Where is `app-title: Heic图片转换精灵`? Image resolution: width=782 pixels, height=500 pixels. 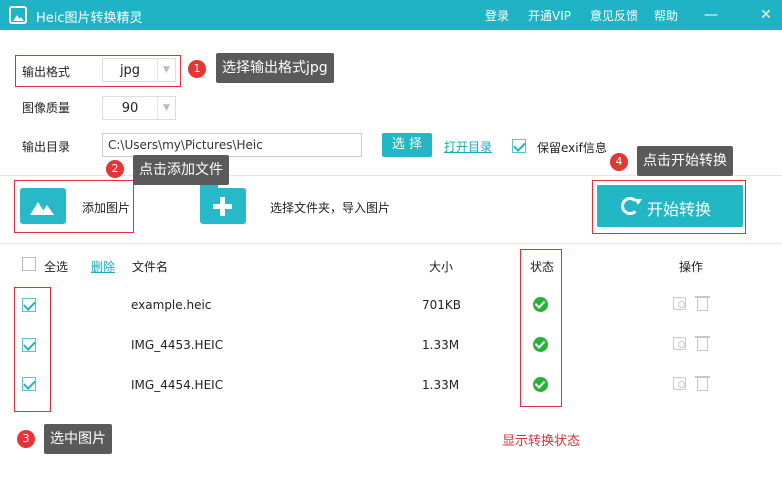 app-title: Heic图片转换精灵 is located at coordinates (89, 18).